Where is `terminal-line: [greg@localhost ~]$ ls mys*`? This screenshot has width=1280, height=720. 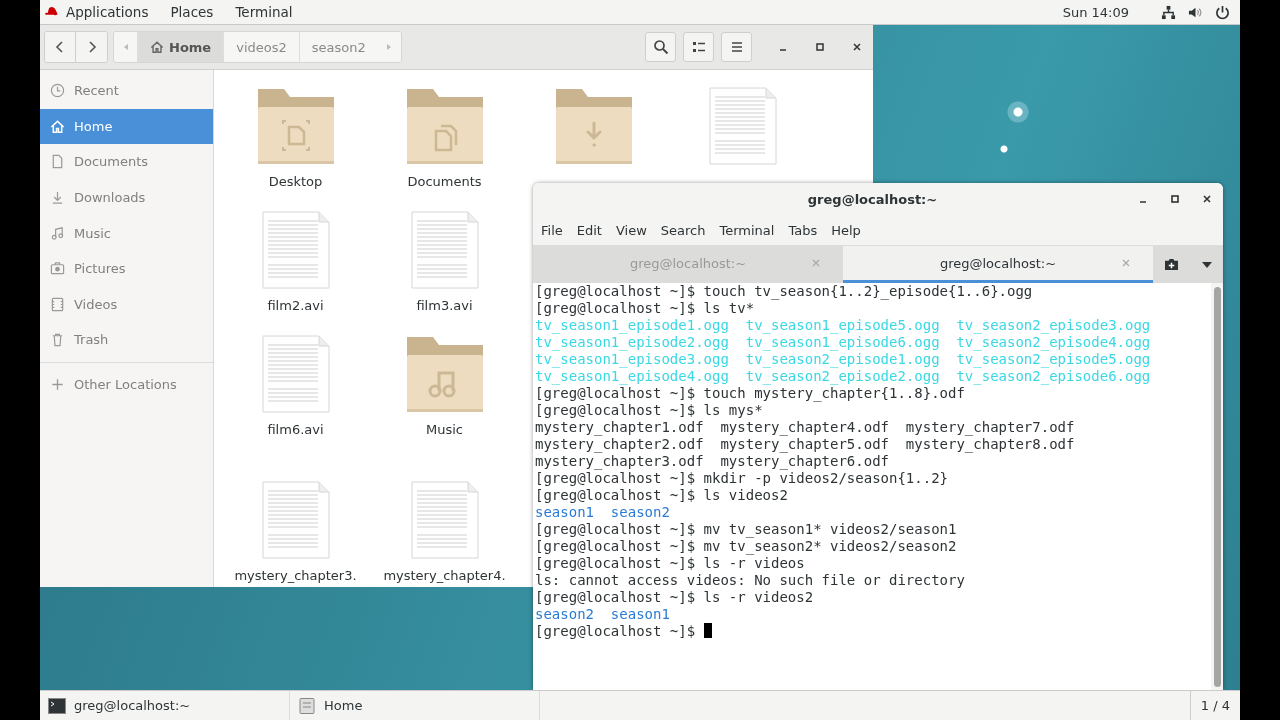 terminal-line: [greg@localhost ~]$ ls mys* is located at coordinates (649, 410).